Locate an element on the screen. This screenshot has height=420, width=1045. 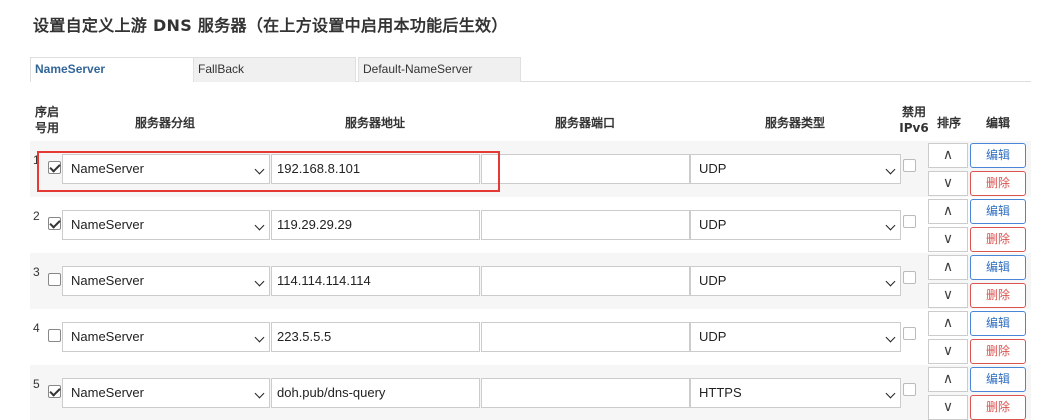
type-select: HTTPS is located at coordinates (795, 393).